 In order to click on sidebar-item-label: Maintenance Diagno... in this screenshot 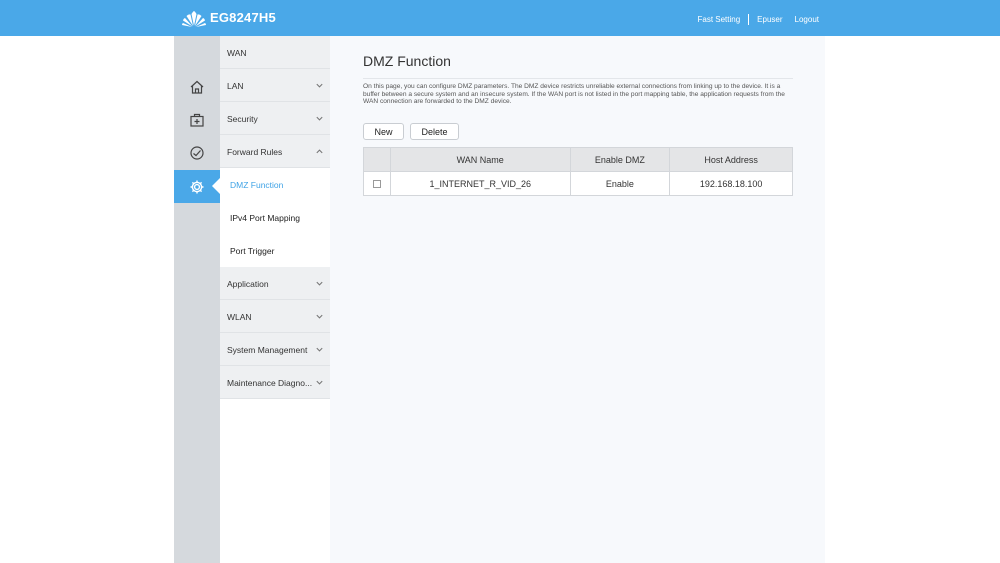, I will do `click(270, 383)`.